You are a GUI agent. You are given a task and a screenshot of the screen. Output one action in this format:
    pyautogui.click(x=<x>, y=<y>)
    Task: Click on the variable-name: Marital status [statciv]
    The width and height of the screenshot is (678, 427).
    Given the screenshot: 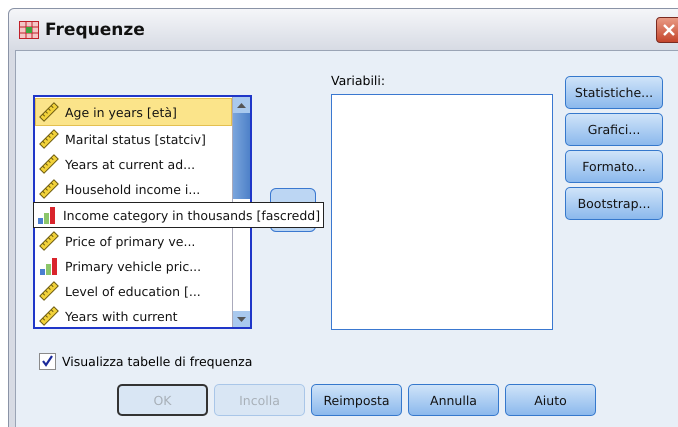 What is the action you would take?
    pyautogui.click(x=135, y=139)
    